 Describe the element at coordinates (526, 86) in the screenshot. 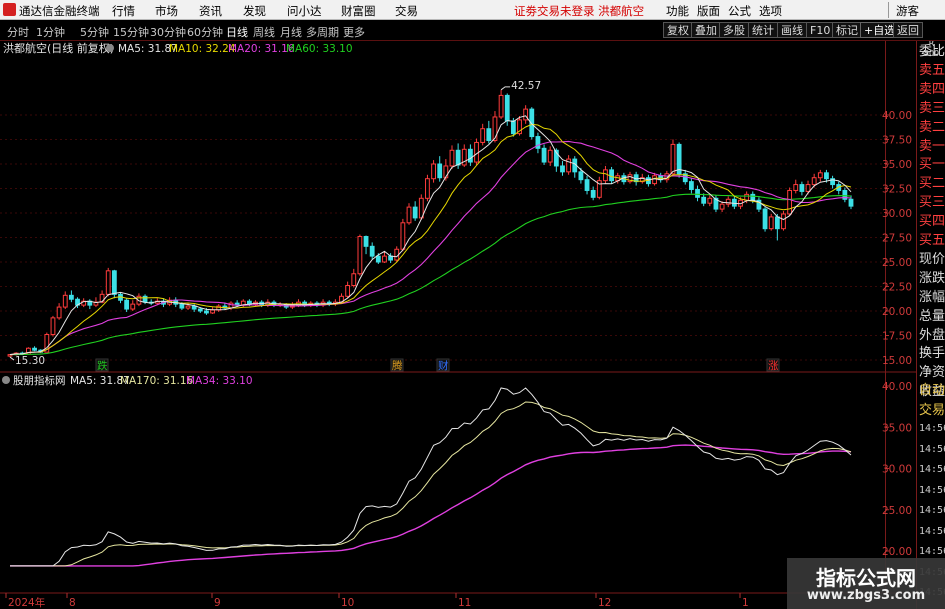

I see `high-price-label: 42.57` at that location.